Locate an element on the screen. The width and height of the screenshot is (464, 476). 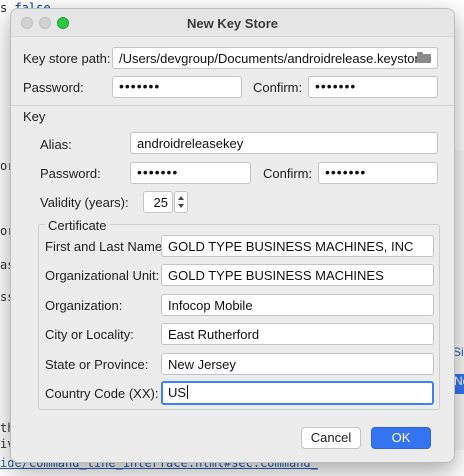
divider is located at coordinates (232, 105).